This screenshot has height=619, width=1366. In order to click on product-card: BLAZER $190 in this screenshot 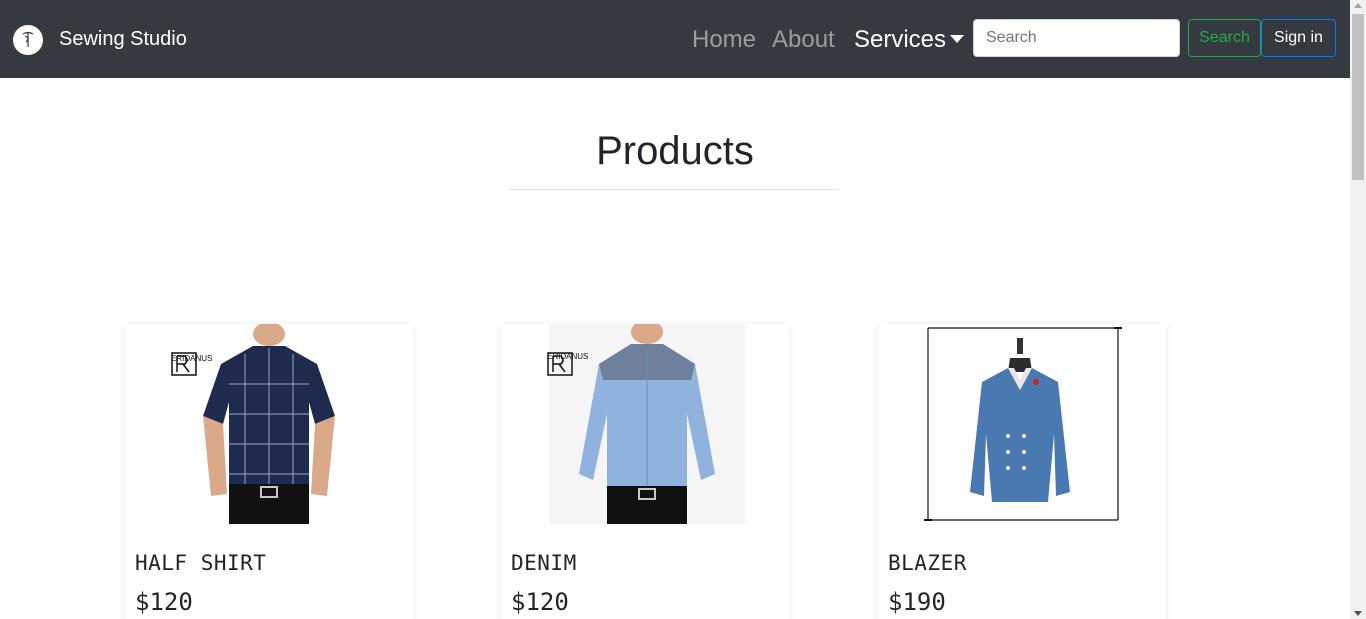, I will do `click(1022, 471)`.